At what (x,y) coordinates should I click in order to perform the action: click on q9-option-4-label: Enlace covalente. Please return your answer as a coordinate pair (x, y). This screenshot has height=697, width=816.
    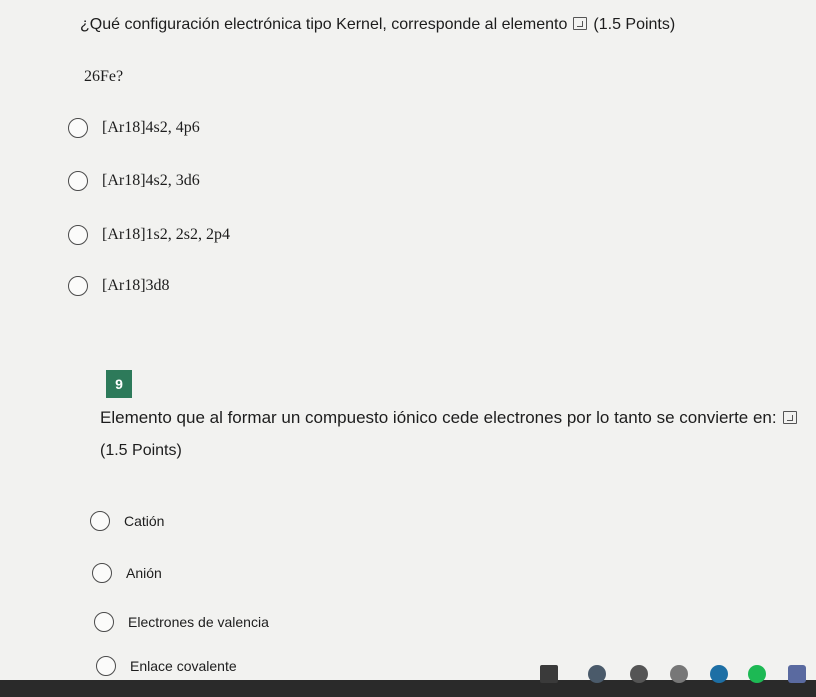
    Looking at the image, I should click on (183, 666).